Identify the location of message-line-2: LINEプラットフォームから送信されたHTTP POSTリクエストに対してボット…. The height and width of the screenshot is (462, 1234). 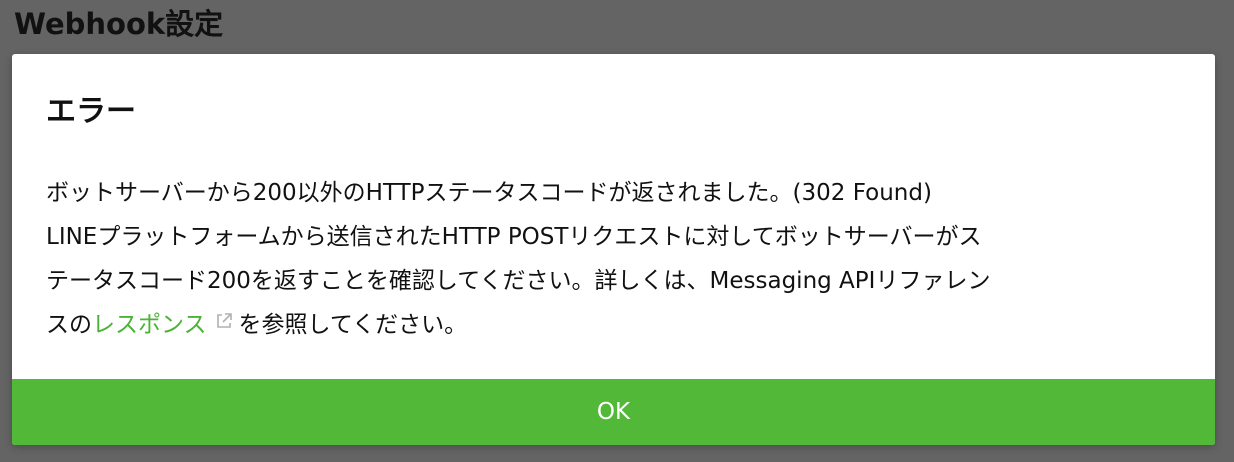
(514, 237).